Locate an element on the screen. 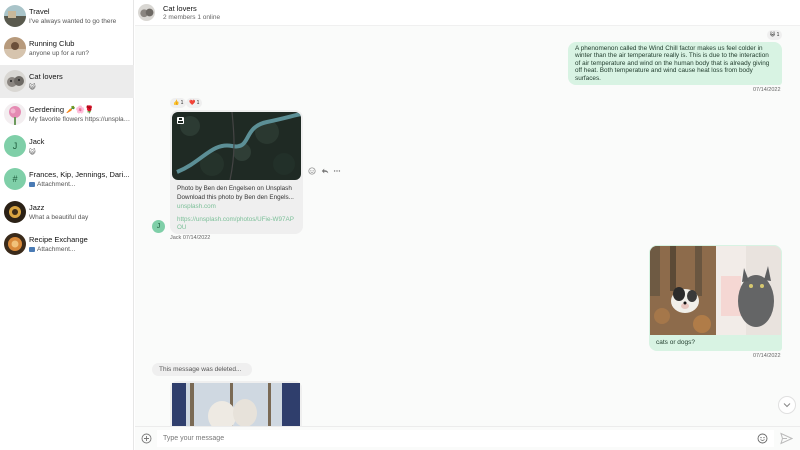 This screenshot has width=800, height=450. add-attachment-icon is located at coordinates (147, 439).